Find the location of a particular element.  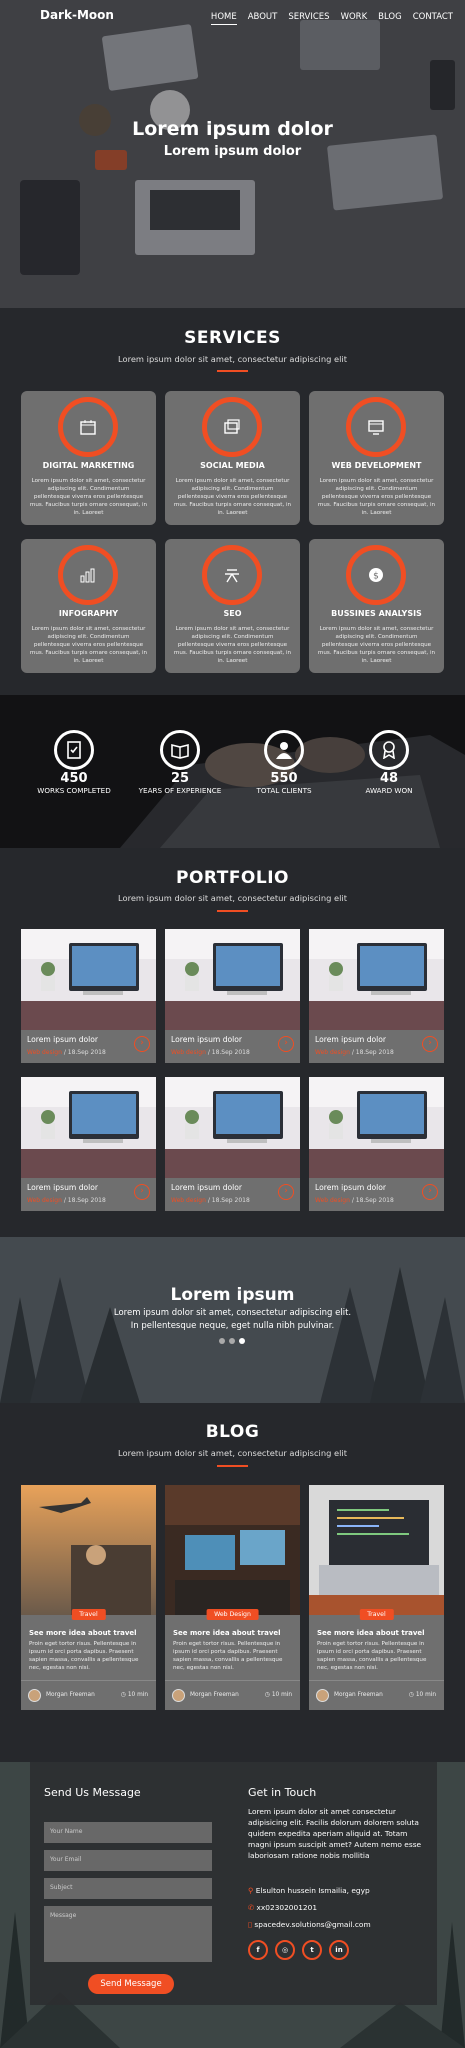

email-field: Your Email is located at coordinates (128, 1860).